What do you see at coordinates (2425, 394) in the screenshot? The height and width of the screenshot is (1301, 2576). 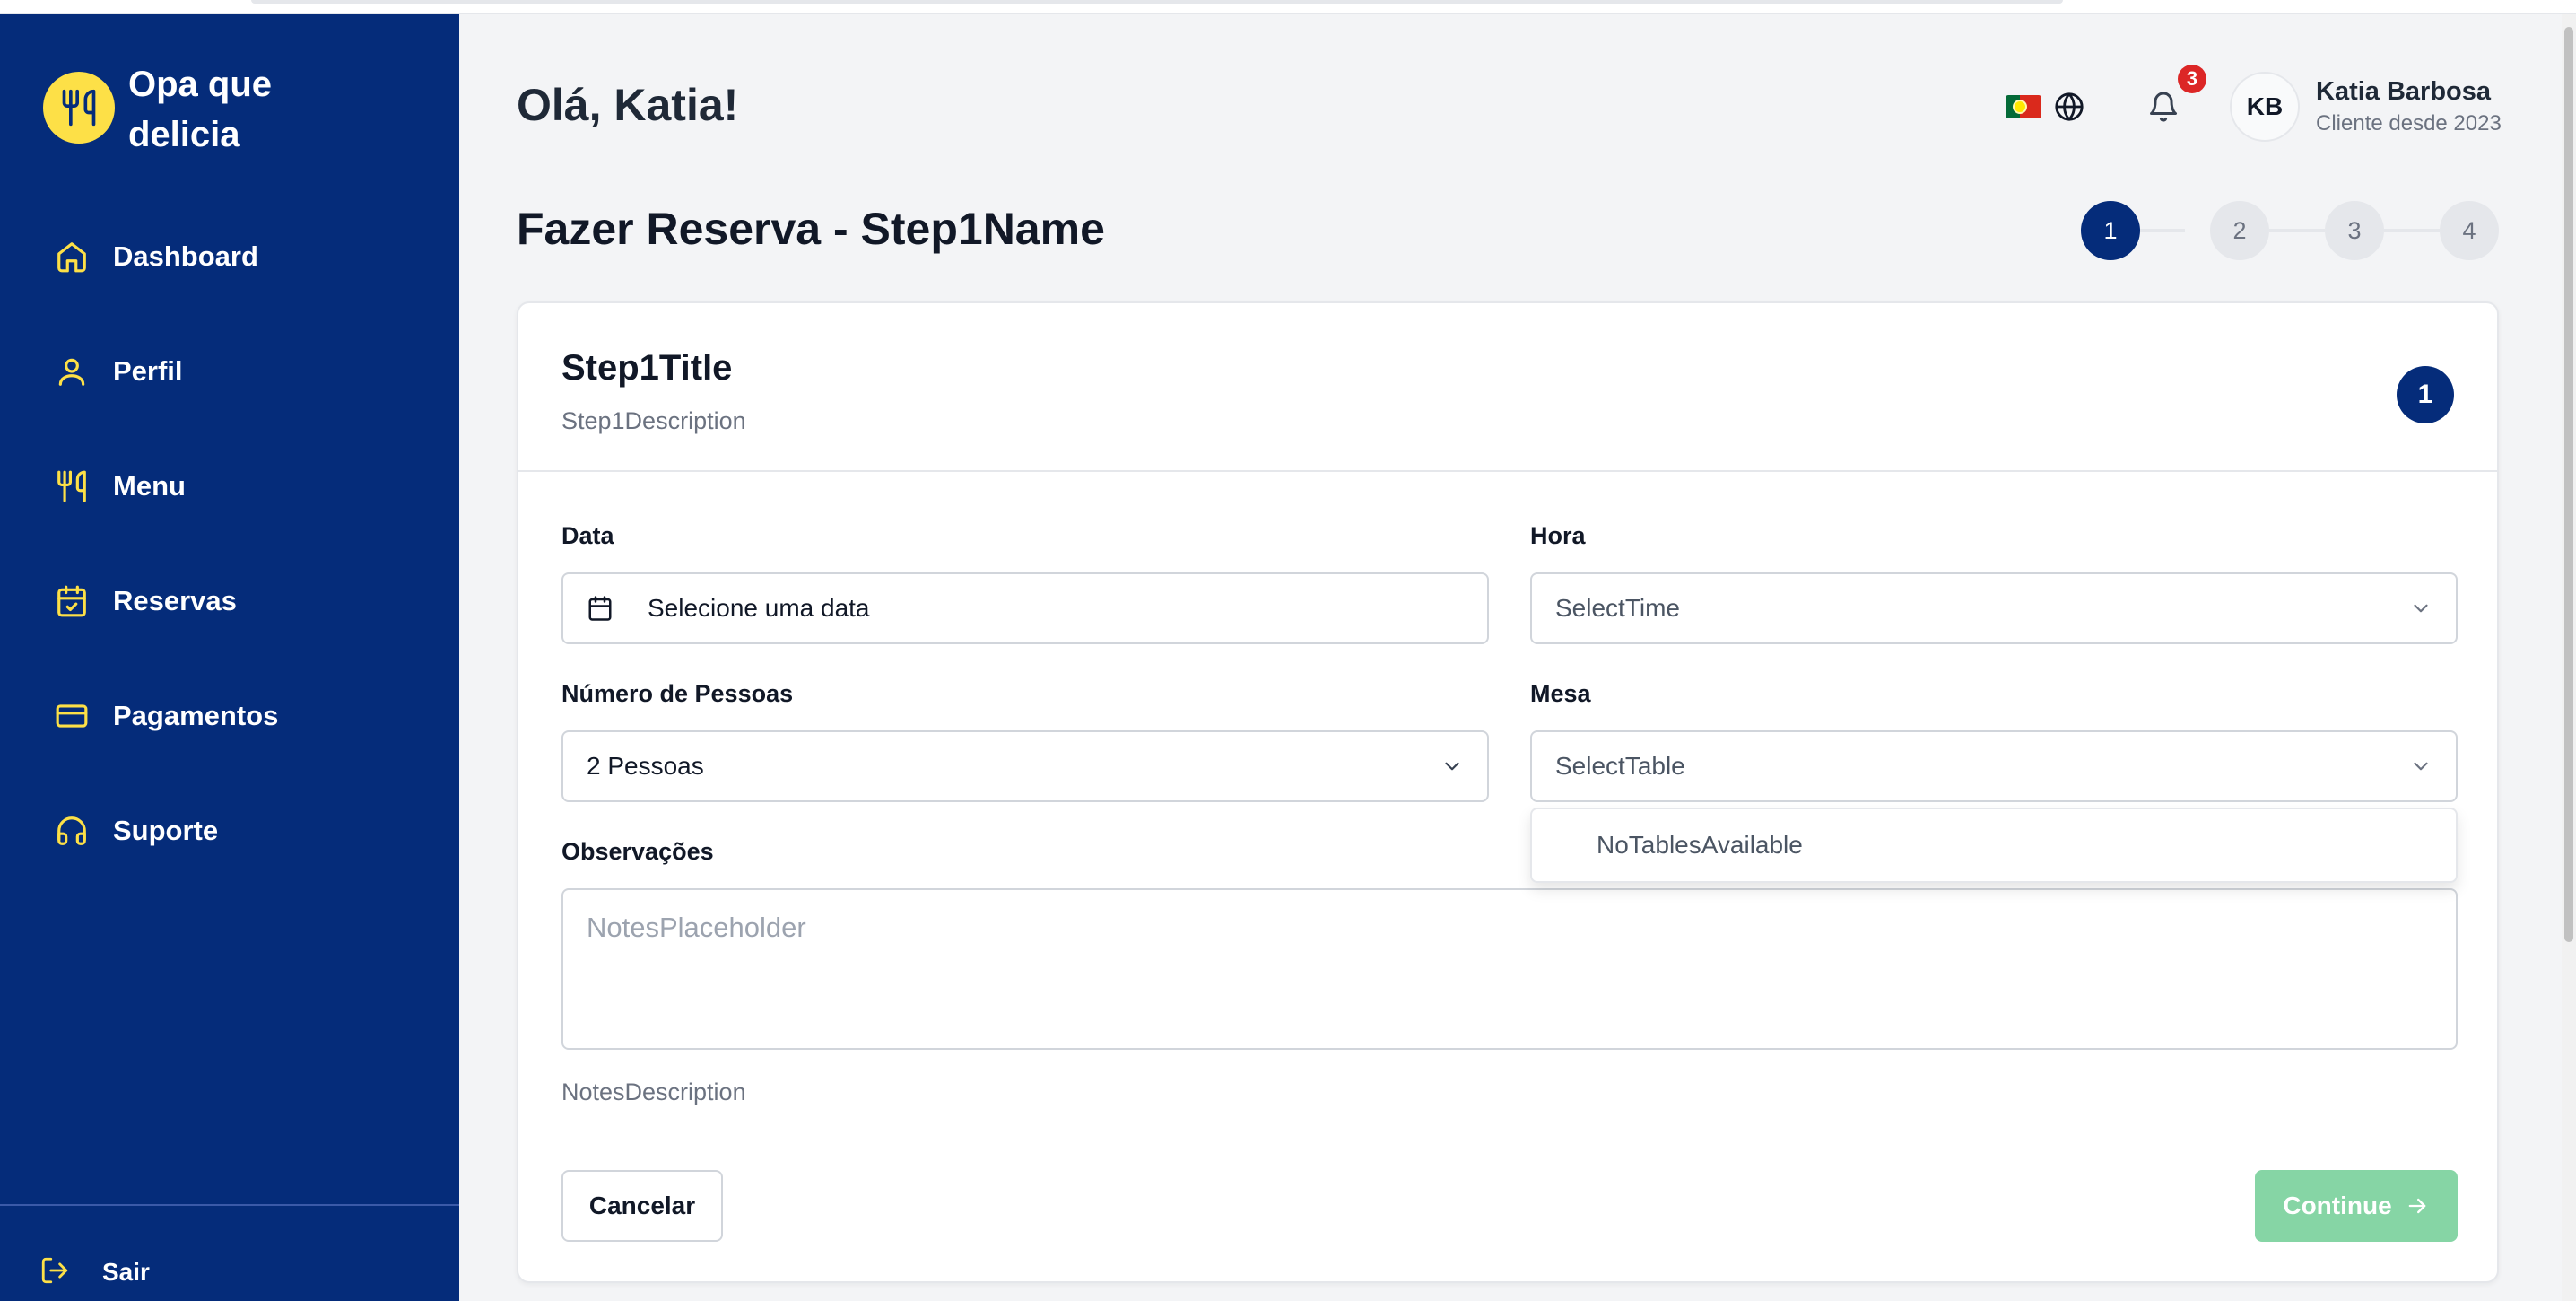 I see `step-badge: 1` at bounding box center [2425, 394].